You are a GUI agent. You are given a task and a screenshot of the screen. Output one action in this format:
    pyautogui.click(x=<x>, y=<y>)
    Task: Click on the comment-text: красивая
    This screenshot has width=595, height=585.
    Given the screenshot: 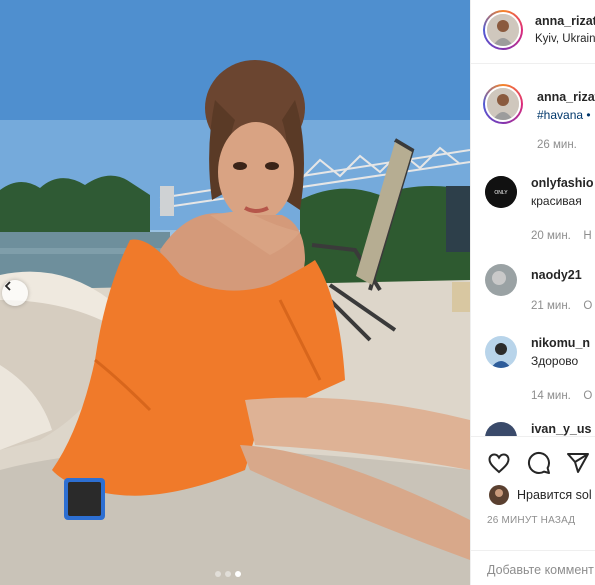 What is the action you would take?
    pyautogui.click(x=556, y=201)
    